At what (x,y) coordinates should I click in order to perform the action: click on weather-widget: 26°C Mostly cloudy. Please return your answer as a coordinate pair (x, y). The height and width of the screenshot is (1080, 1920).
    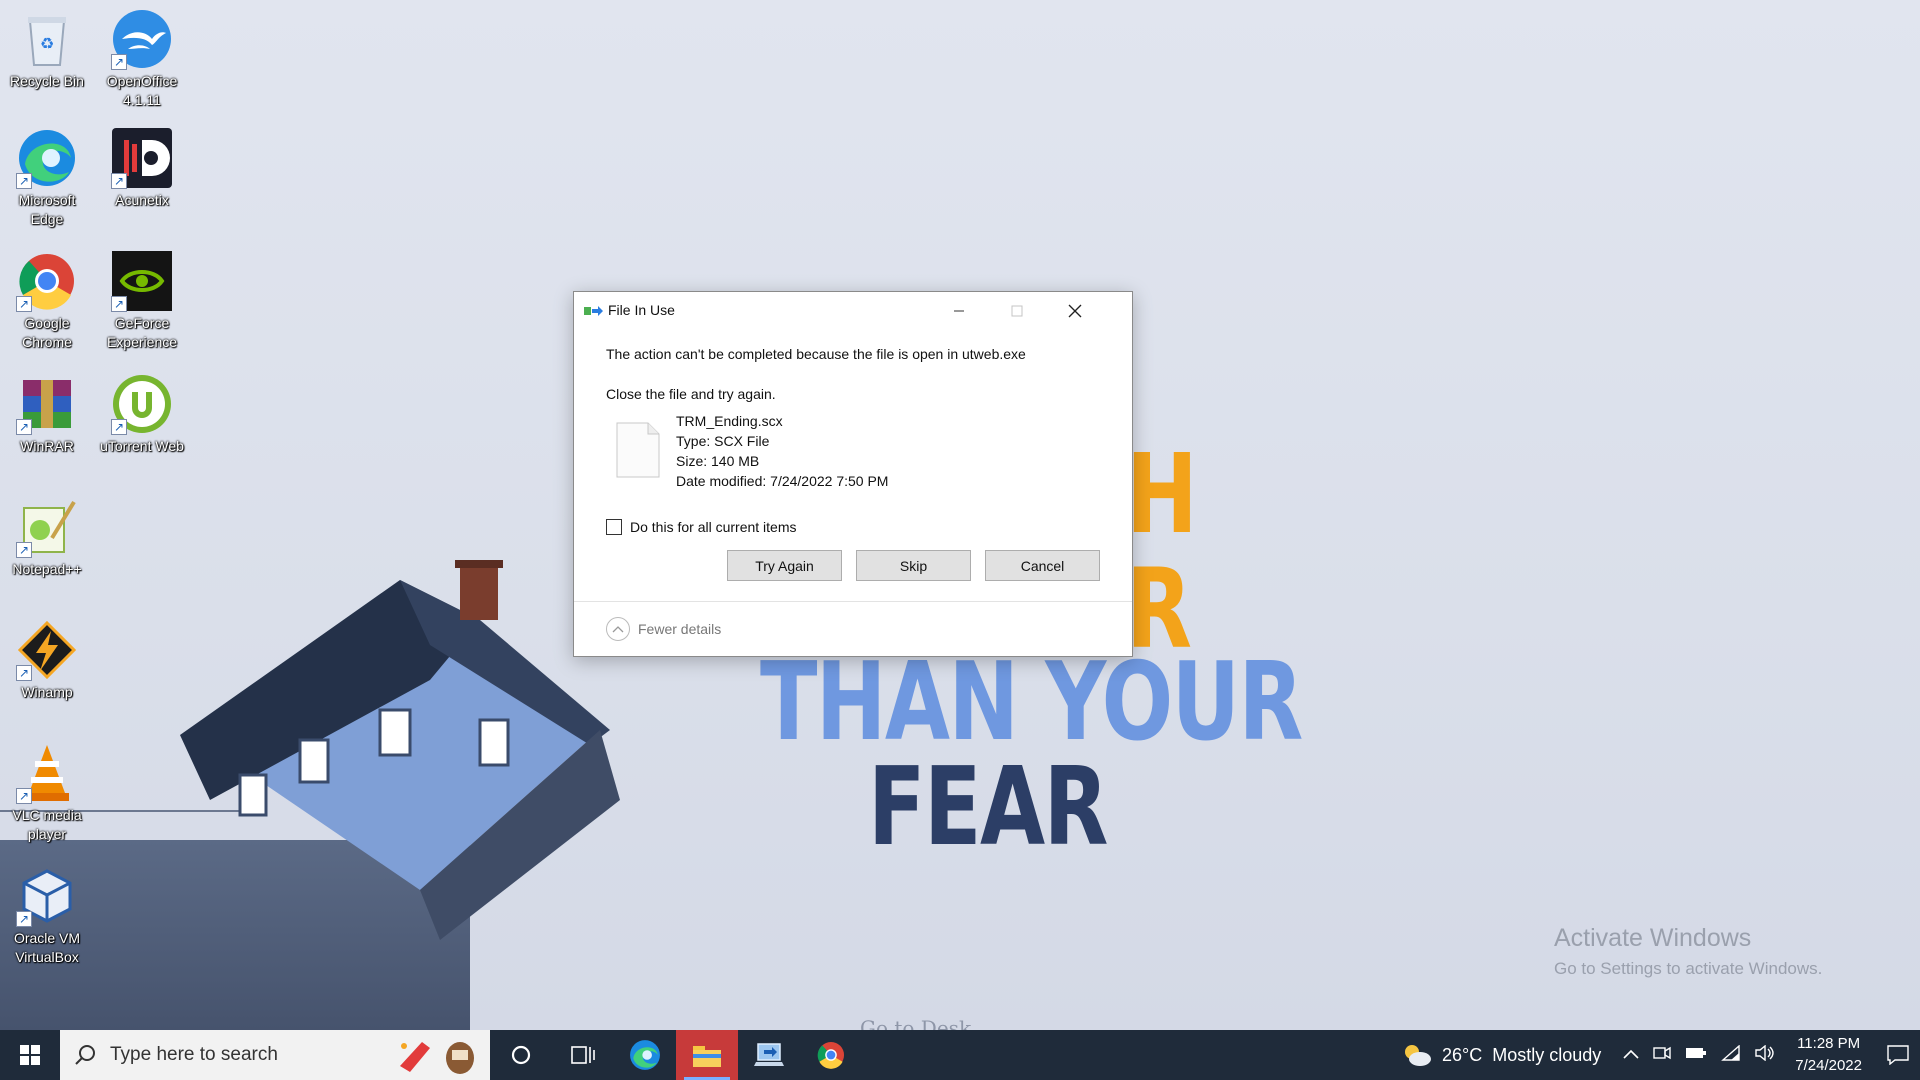
    Looking at the image, I should click on (1501, 1055).